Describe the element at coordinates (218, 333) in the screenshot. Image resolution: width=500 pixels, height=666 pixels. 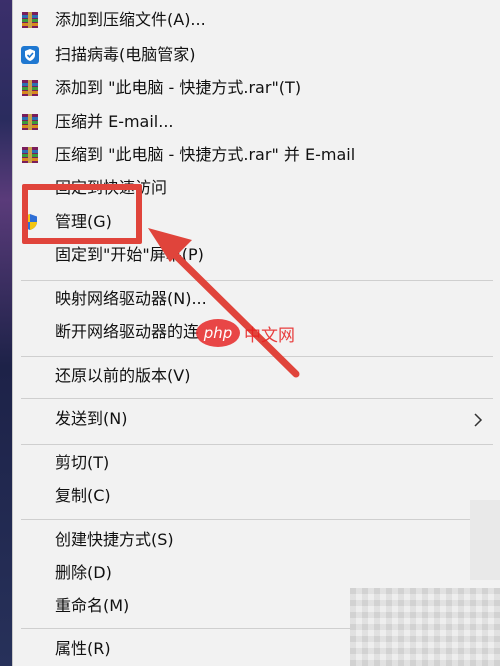
I see `php-logo: php` at that location.